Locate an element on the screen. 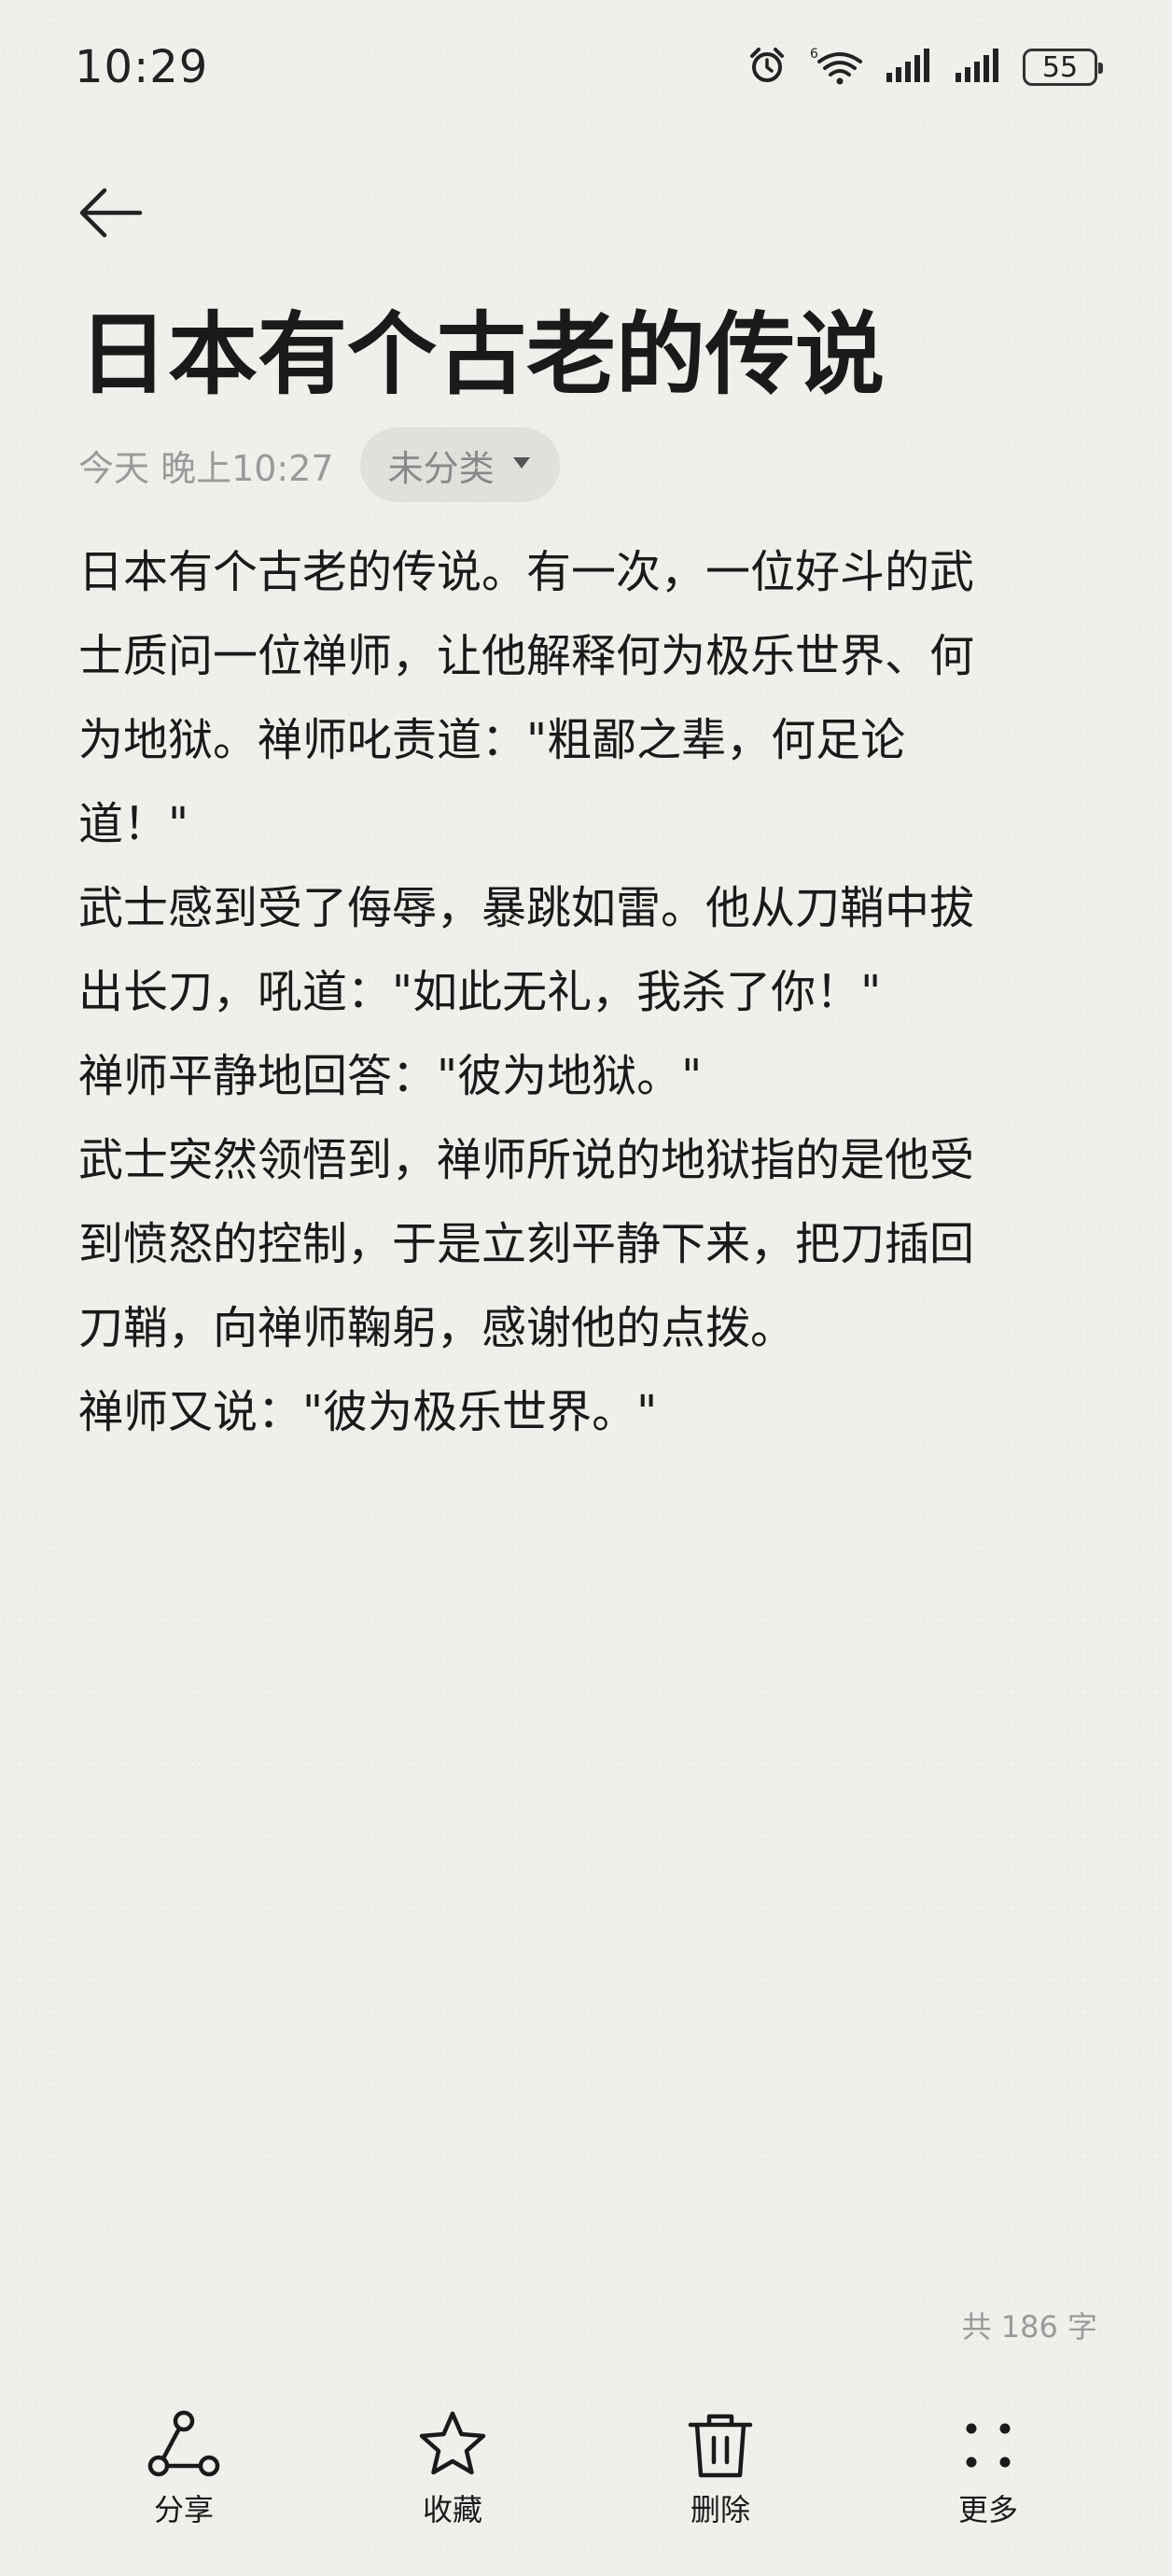 This screenshot has height=2576, width=1172. note-meta: 今天 晚上10:27 未分类 is located at coordinates (319, 464).